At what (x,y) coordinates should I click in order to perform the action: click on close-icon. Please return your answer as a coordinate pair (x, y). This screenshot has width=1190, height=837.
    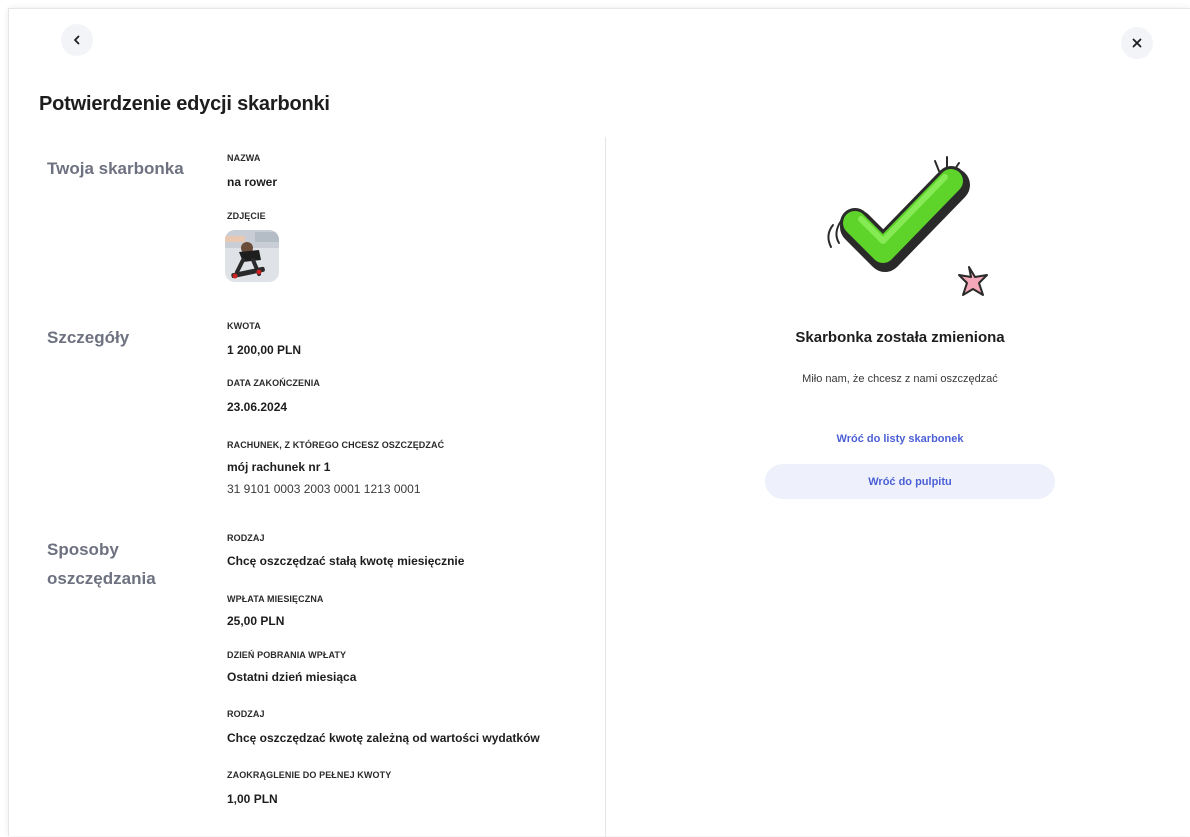
    Looking at the image, I should click on (1137, 43).